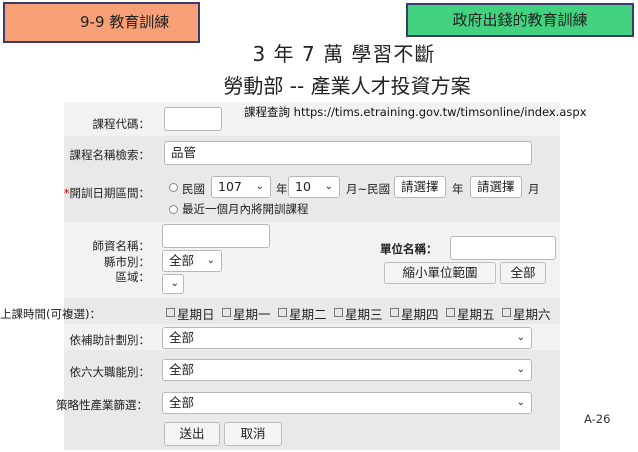 Image resolution: width=638 pixels, height=452 pixels. What do you see at coordinates (102, 405) in the screenshot?
I see `strategic-label: 策略性產業篩選：` at bounding box center [102, 405].